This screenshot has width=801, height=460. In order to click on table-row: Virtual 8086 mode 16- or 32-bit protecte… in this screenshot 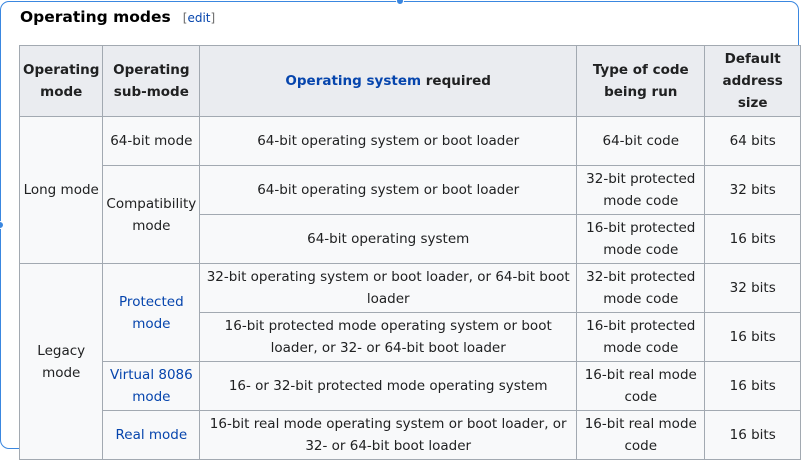, I will do `click(410, 386)`.